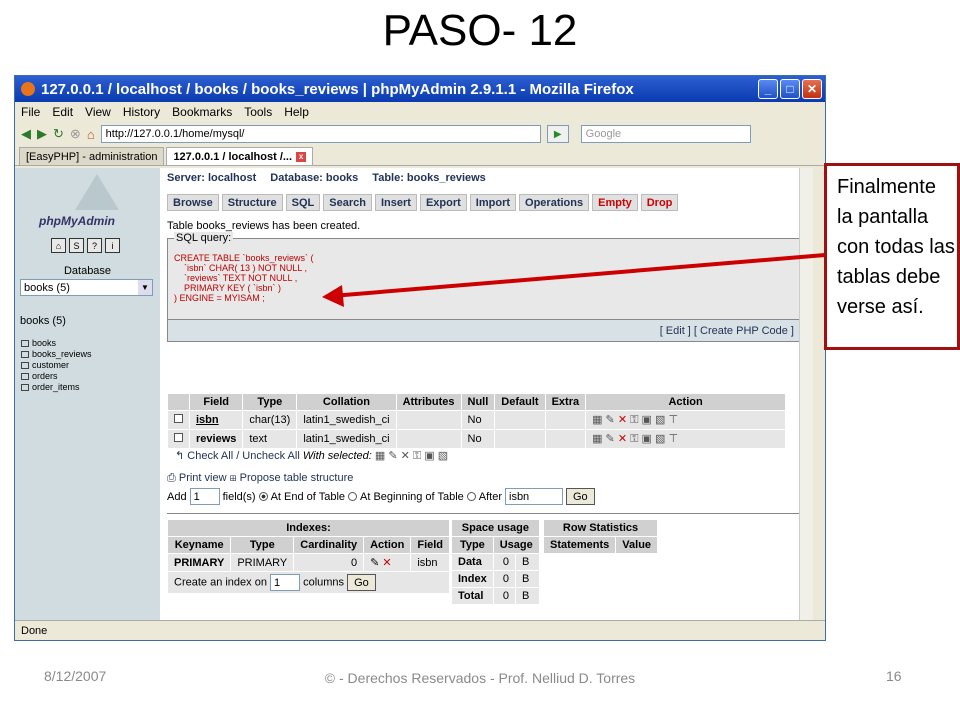  What do you see at coordinates (768, 89) in the screenshot?
I see `minimize-button: _` at bounding box center [768, 89].